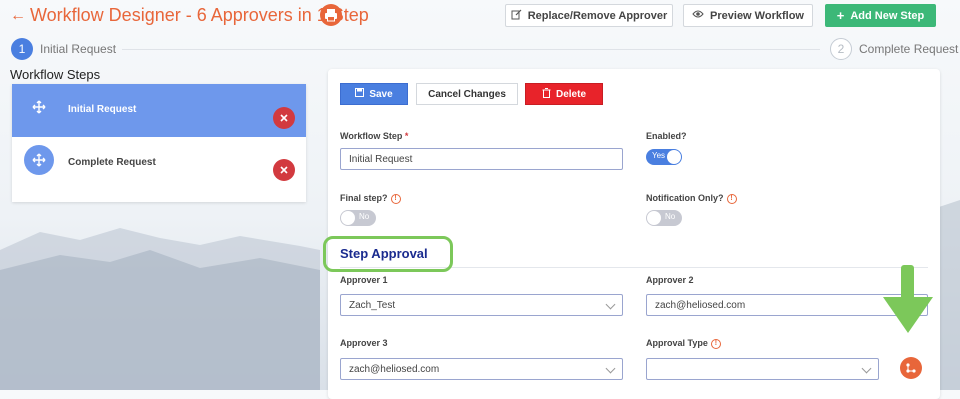  I want to click on workflow-steps-list: Initial Request Complete Request, so click(159, 143).